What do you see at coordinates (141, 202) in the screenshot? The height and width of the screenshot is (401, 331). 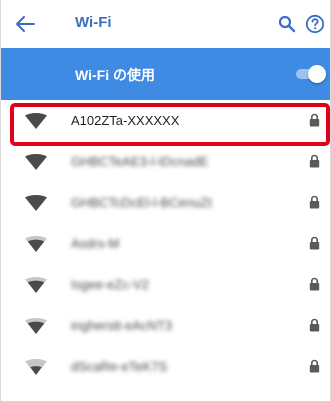 I see `network-ssid: GHBCTcDcEl-l-BCenuZt` at bounding box center [141, 202].